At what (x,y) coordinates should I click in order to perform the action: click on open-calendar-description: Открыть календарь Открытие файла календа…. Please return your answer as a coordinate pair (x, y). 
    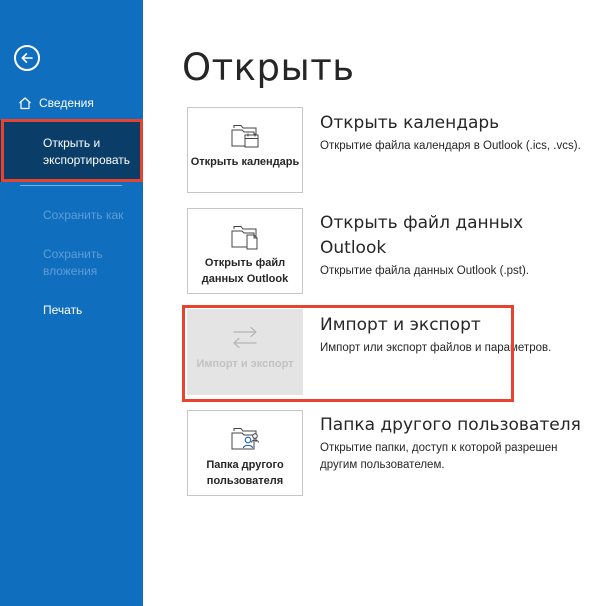
    Looking at the image, I should click on (455, 133).